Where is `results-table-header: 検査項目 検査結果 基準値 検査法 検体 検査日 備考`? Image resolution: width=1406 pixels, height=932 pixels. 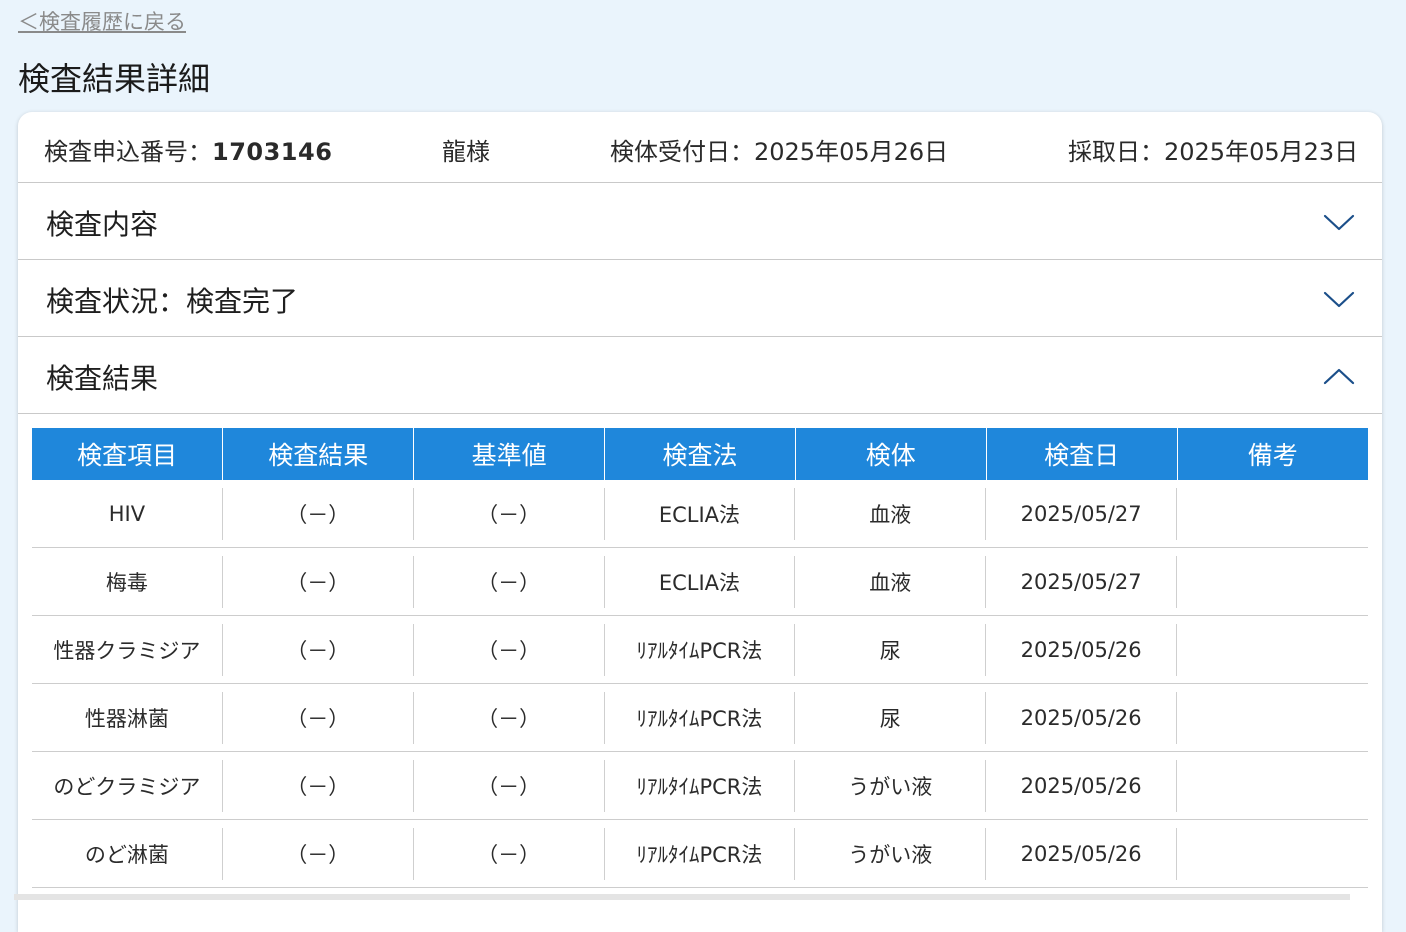
results-table-header: 検査項目 検査結果 基準値 検査法 検体 検査日 備考 is located at coordinates (700, 454).